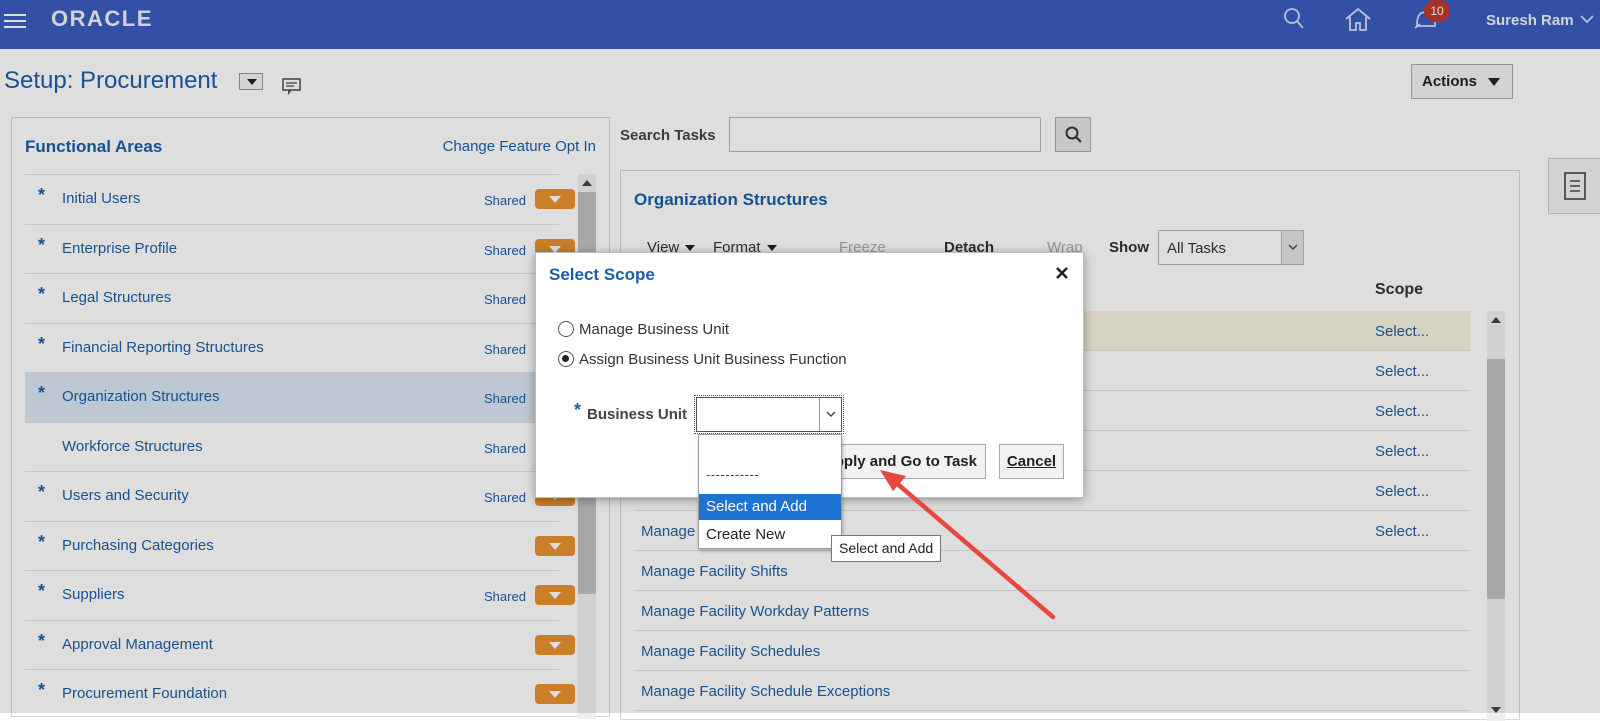  I want to click on option-tooltip: Select and Add, so click(886, 548).